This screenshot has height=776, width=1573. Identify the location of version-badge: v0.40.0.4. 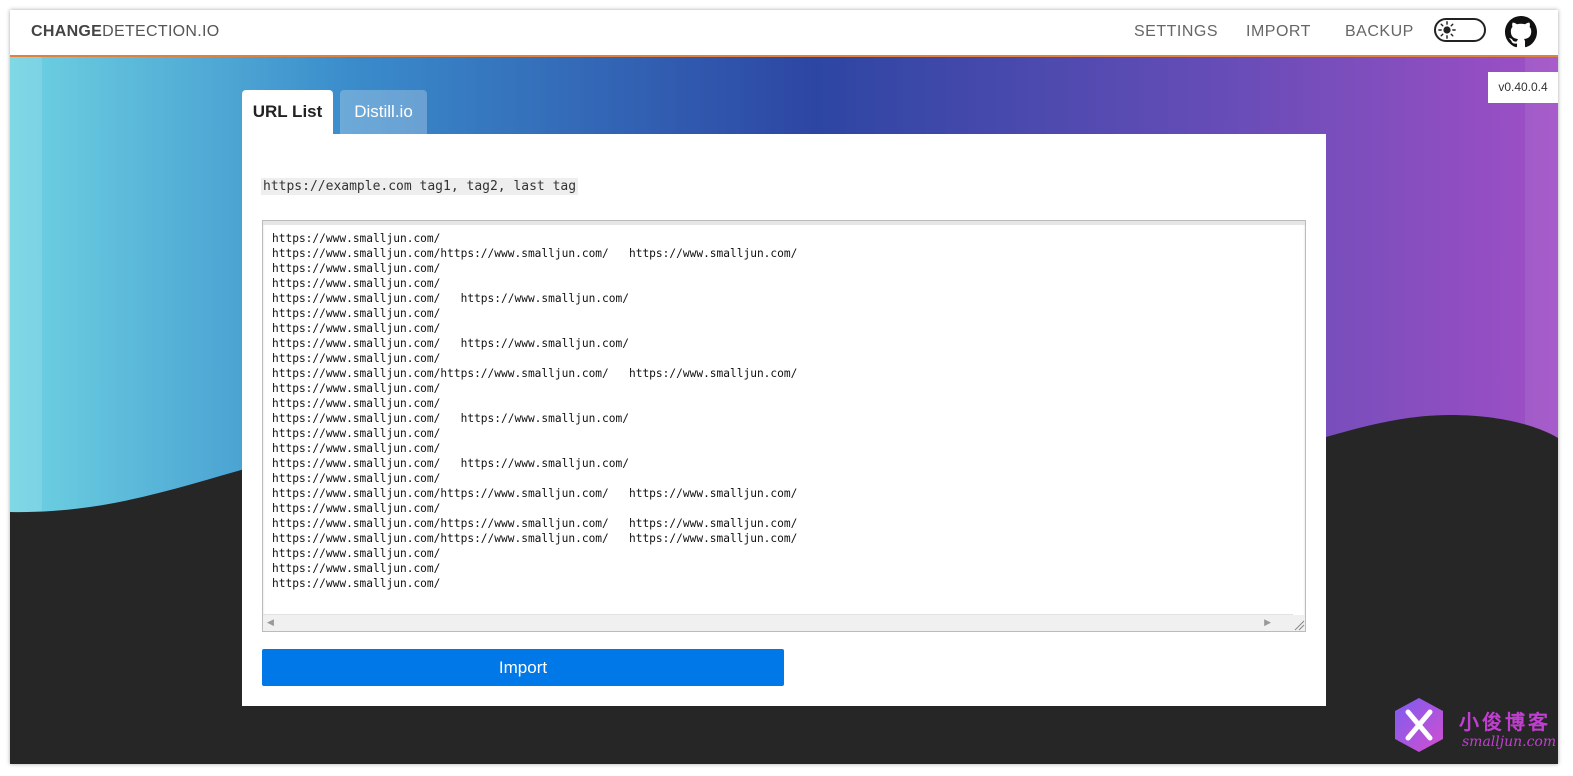
(1523, 87).